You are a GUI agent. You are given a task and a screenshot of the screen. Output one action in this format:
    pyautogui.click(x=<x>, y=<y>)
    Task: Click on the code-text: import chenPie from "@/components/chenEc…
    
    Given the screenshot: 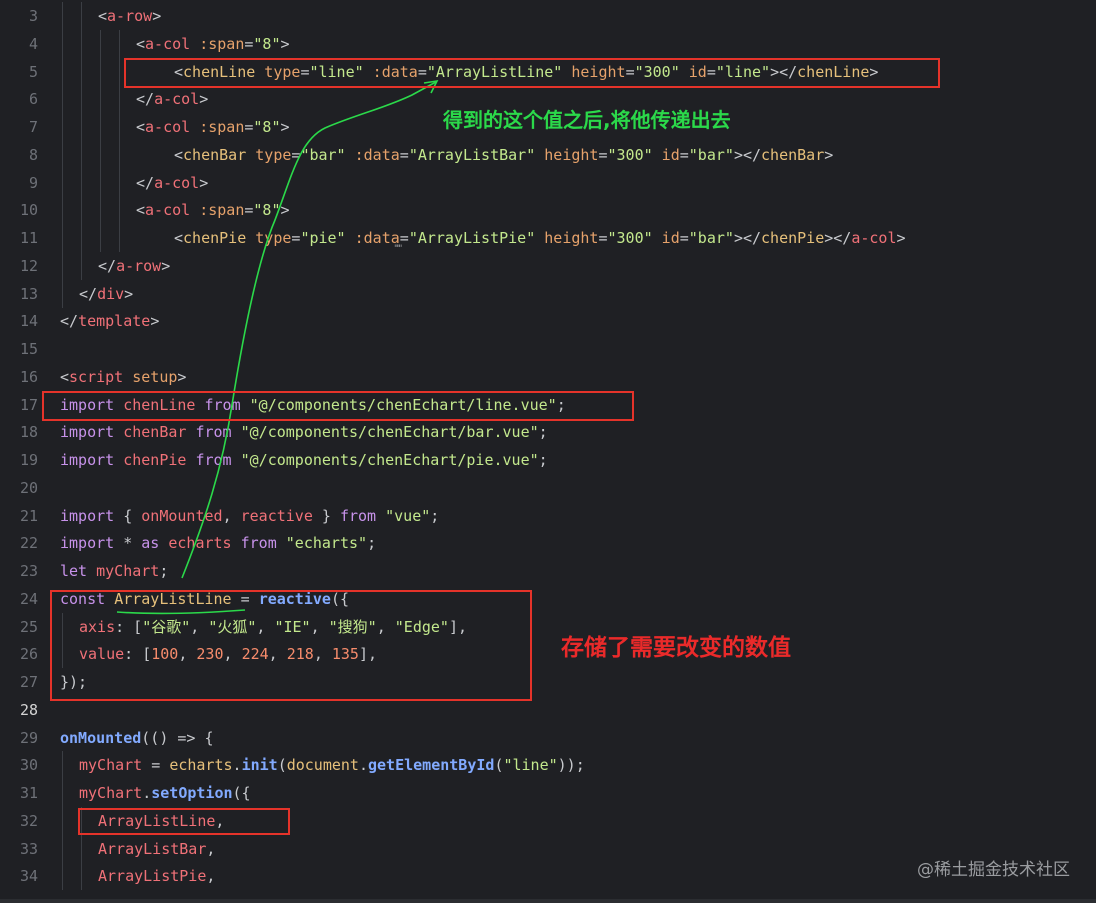 What is the action you would take?
    pyautogui.click(x=304, y=460)
    